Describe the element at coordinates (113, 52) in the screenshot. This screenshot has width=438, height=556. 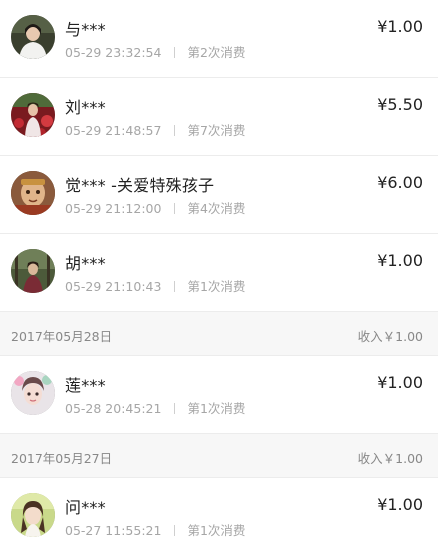
I see `transaction-time: 05-29 23:32:54` at that location.